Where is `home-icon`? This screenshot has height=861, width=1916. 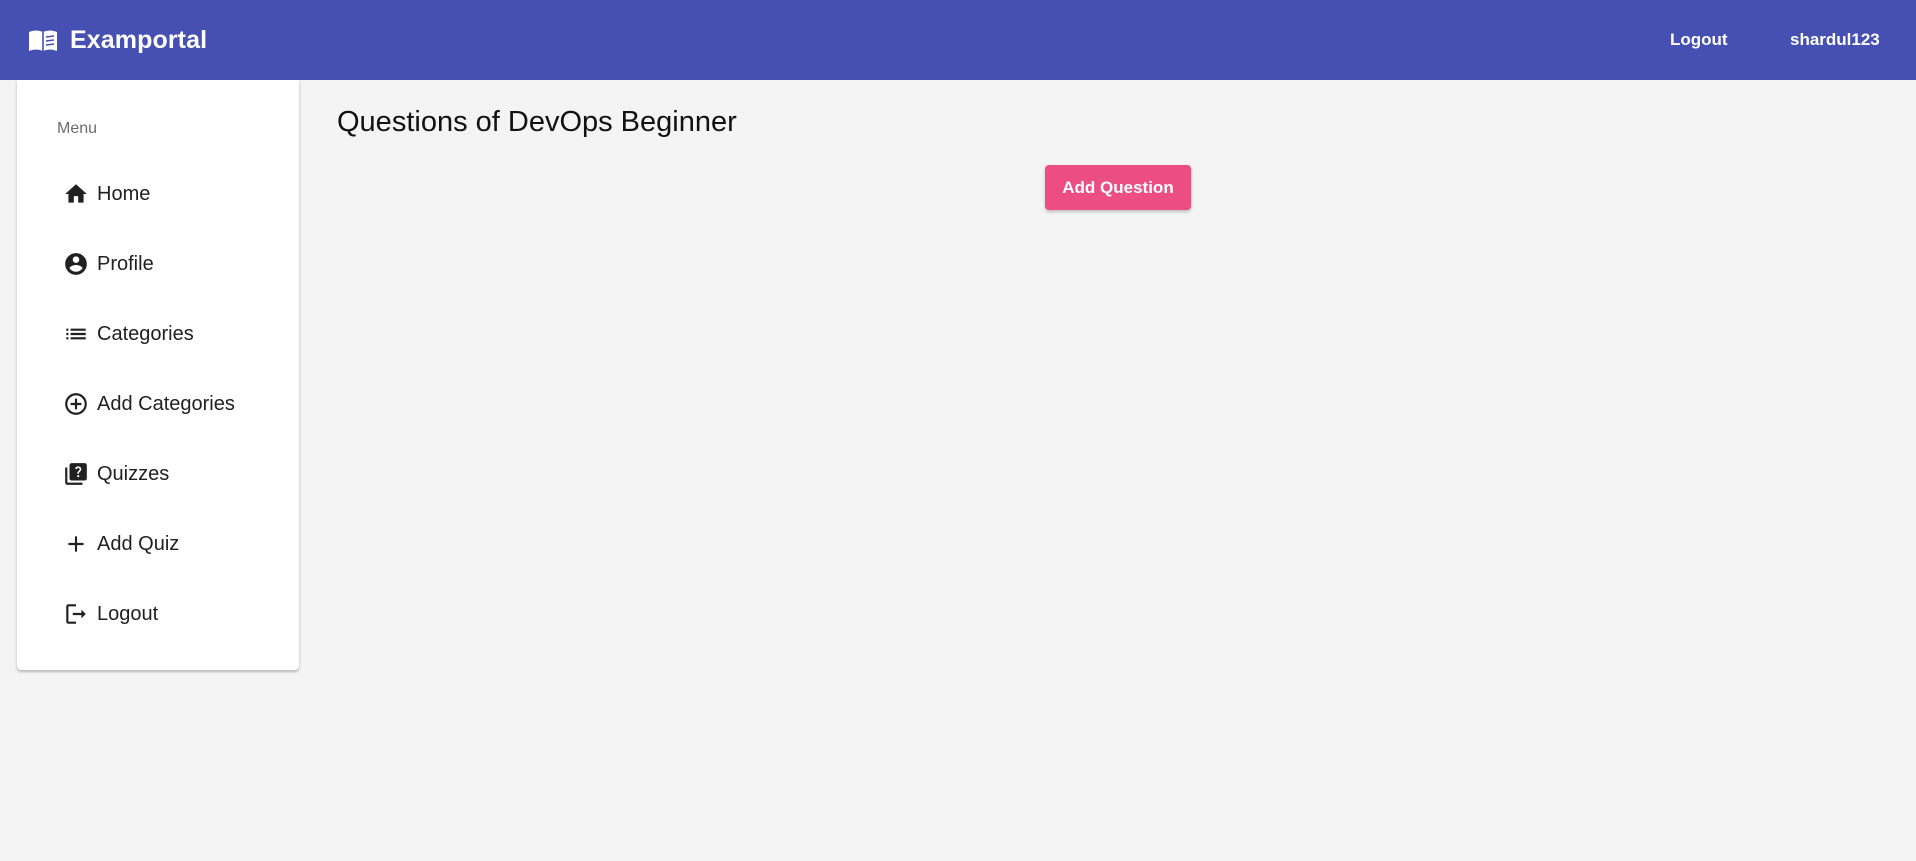
home-icon is located at coordinates (76, 194).